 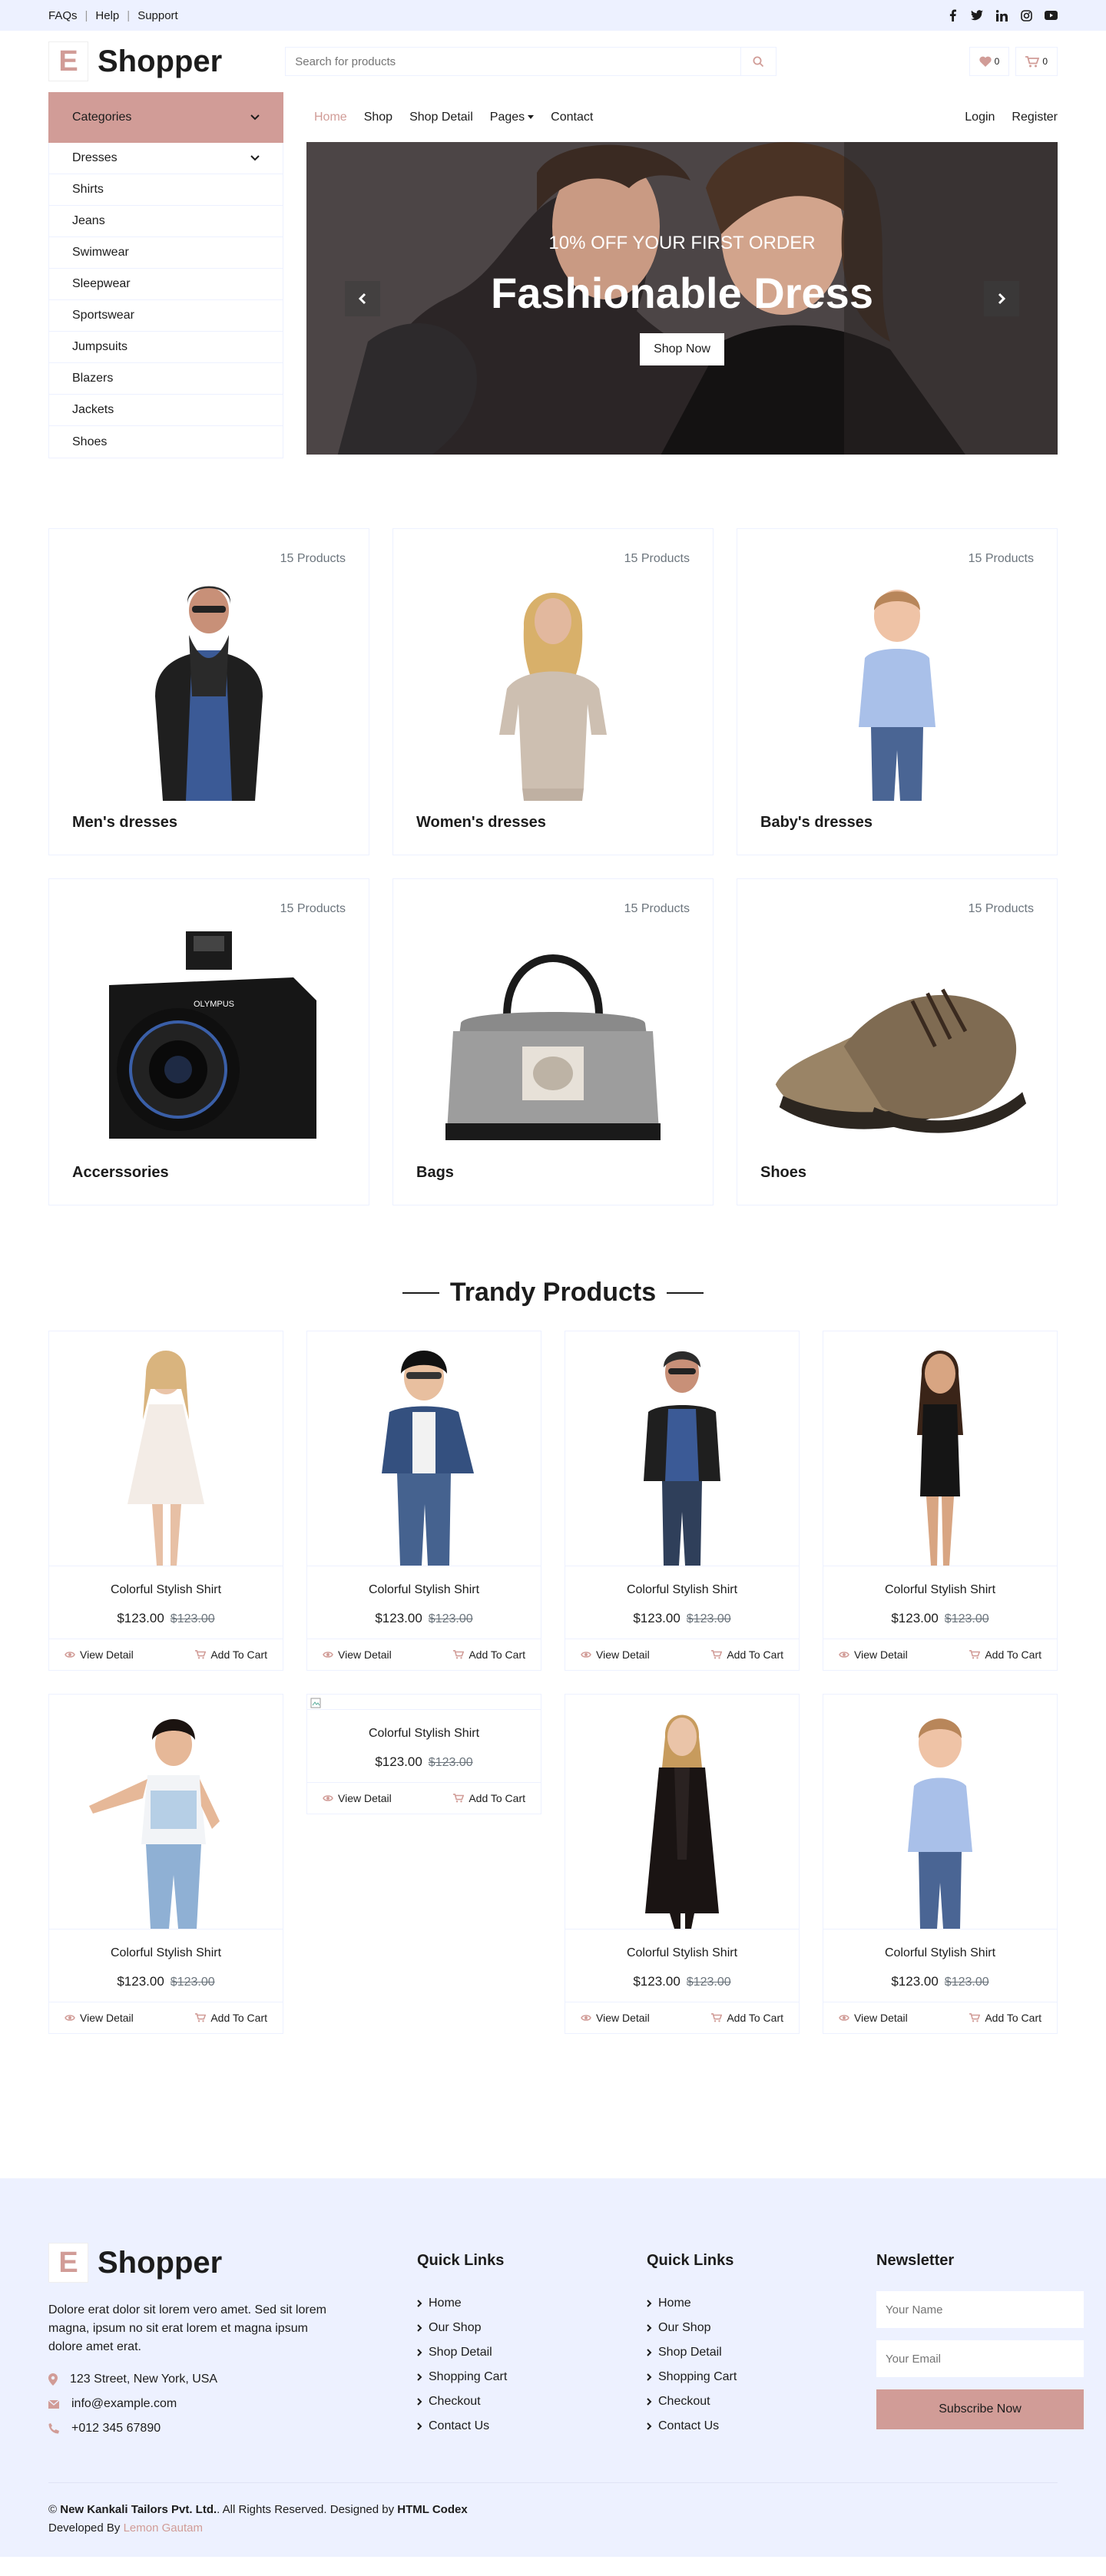 What do you see at coordinates (209, 691) in the screenshot?
I see `category-card: 15 Products Men's dresses` at bounding box center [209, 691].